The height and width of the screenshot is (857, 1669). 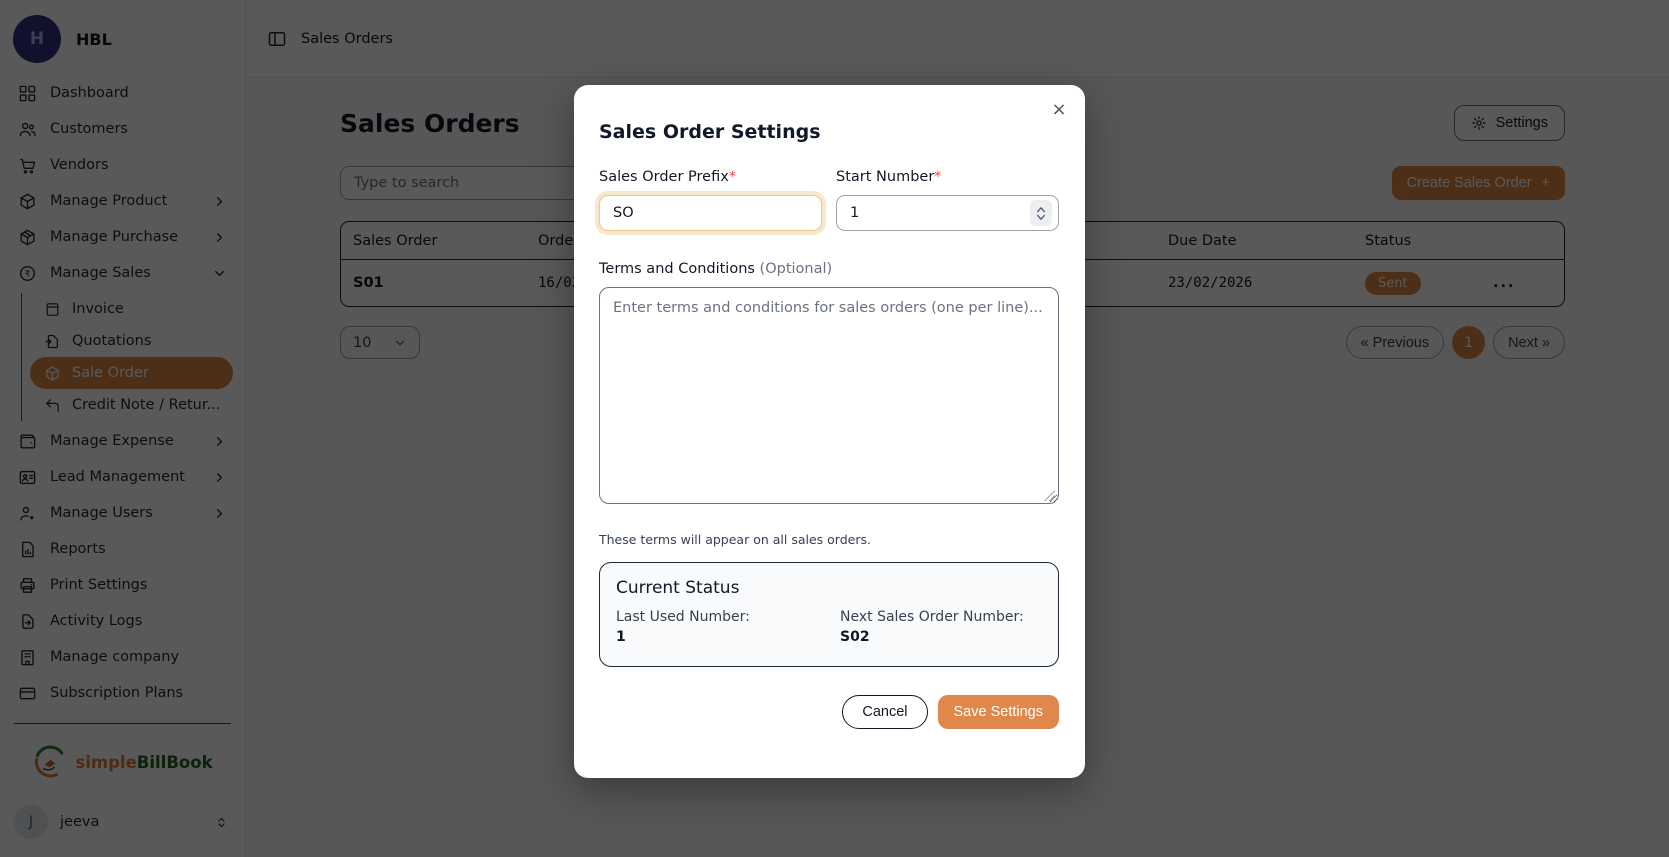 I want to click on optional-hint: (Optional), so click(x=793, y=269).